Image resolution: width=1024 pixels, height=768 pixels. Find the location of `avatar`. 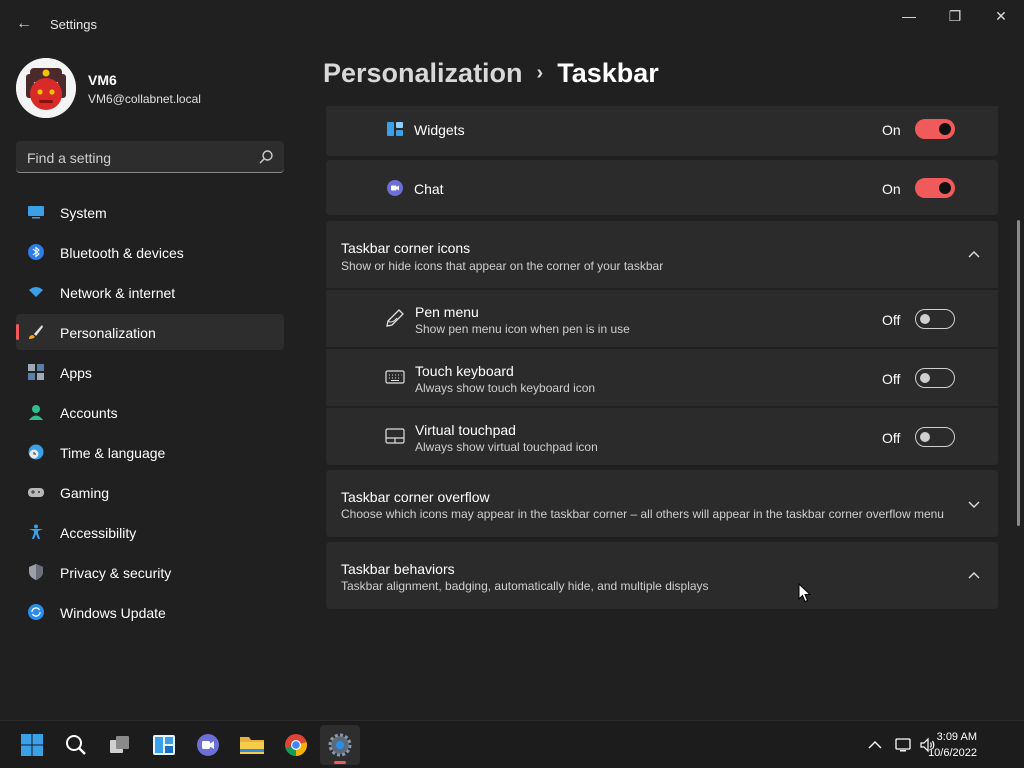

avatar is located at coordinates (46, 88).